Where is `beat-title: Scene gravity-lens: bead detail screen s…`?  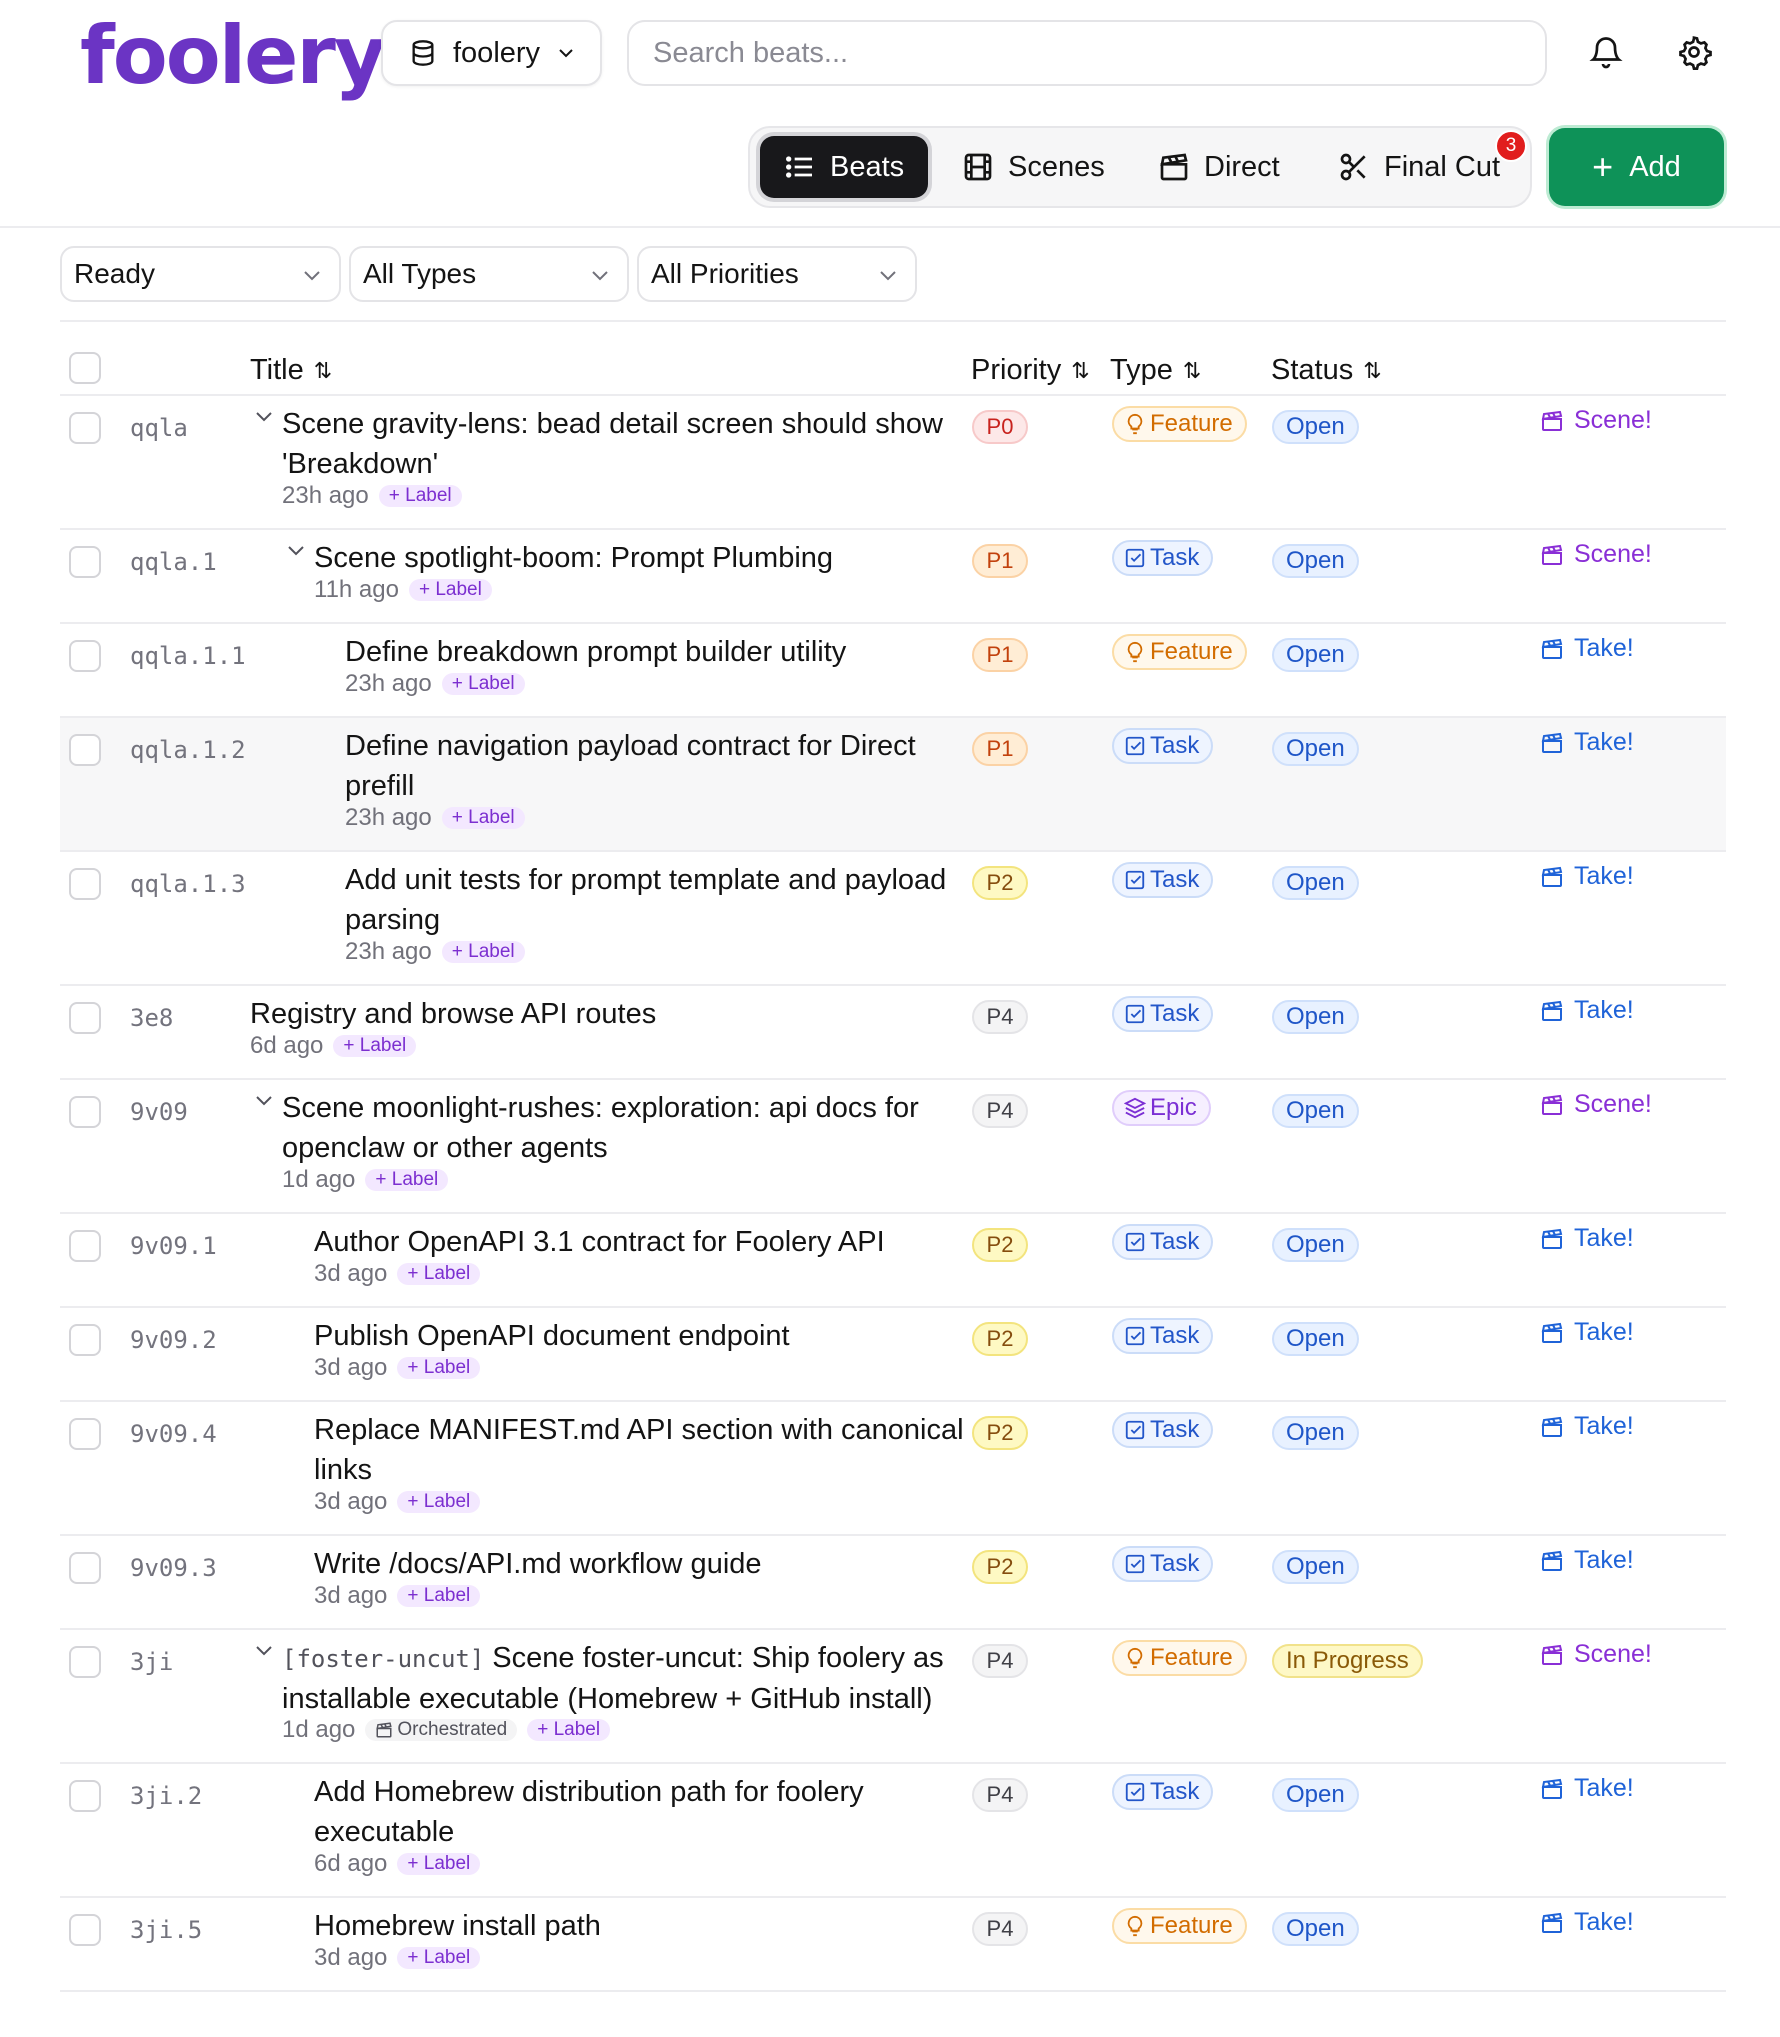 beat-title: Scene gravity-lens: bead detail screen s… is located at coordinates (622, 444).